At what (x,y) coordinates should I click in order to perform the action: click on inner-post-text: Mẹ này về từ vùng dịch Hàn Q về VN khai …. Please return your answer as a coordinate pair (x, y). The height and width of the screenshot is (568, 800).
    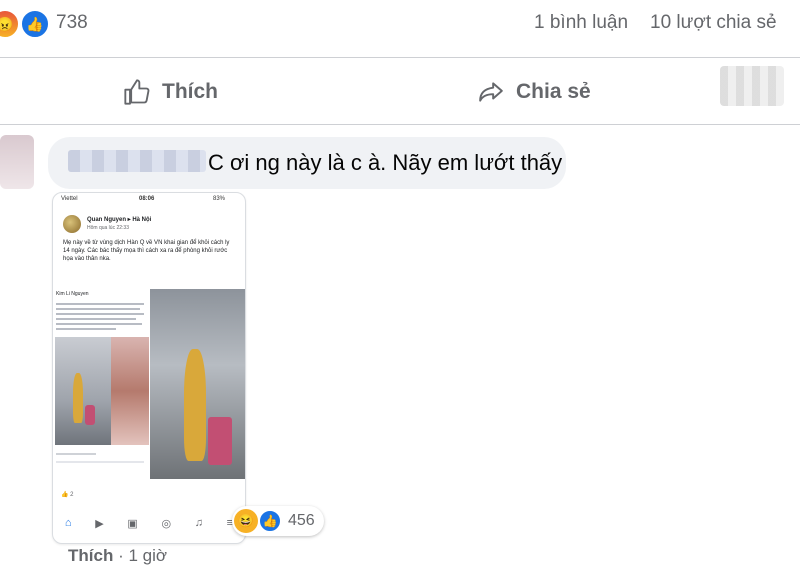
    Looking at the image, I should click on (146, 251).